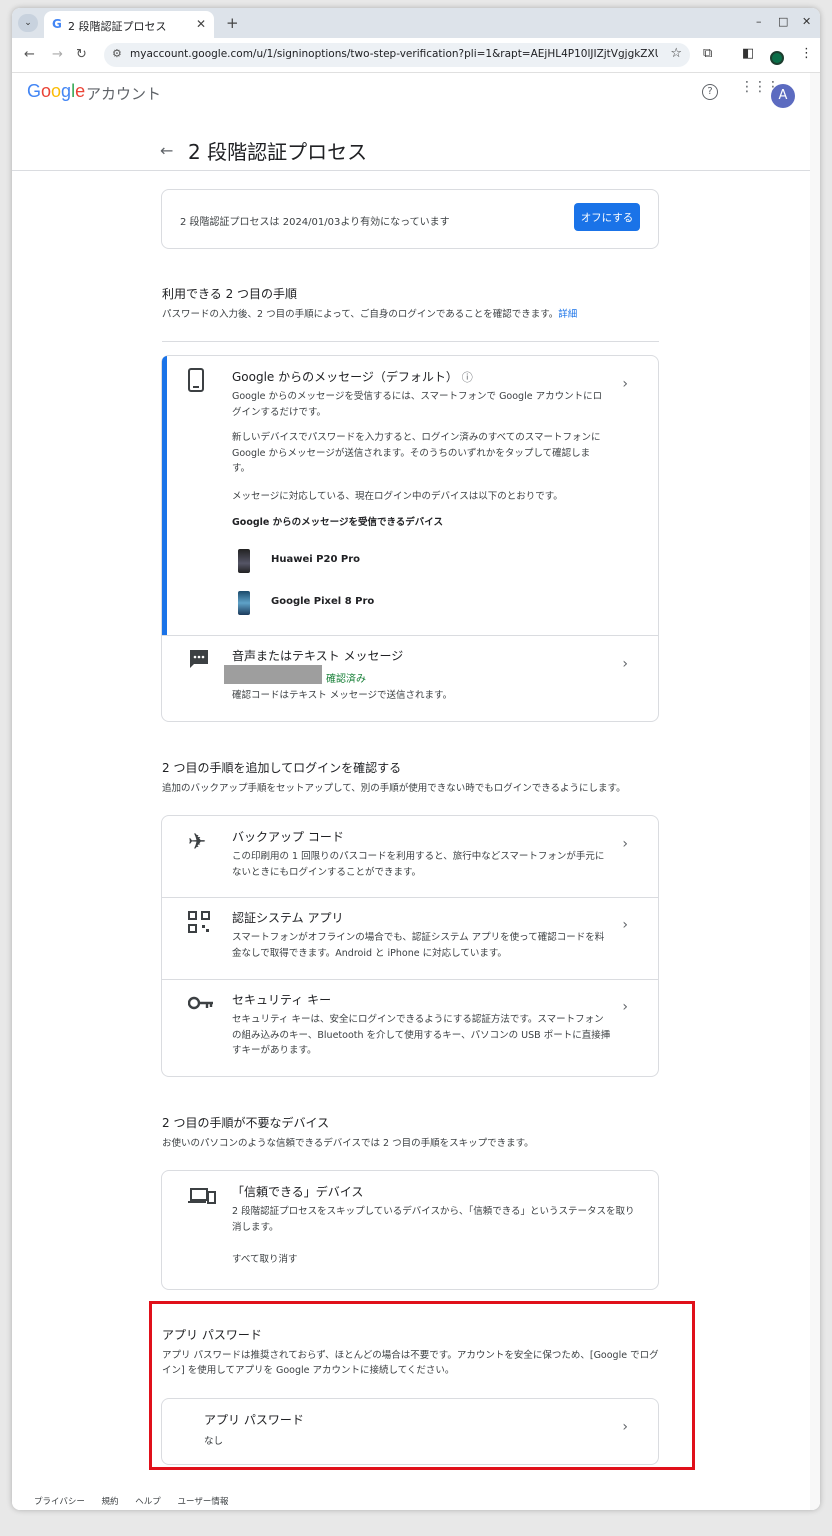 This screenshot has height=1536, width=832. Describe the element at coordinates (346, 679) in the screenshot. I see `verified-label: 確認済み` at that location.